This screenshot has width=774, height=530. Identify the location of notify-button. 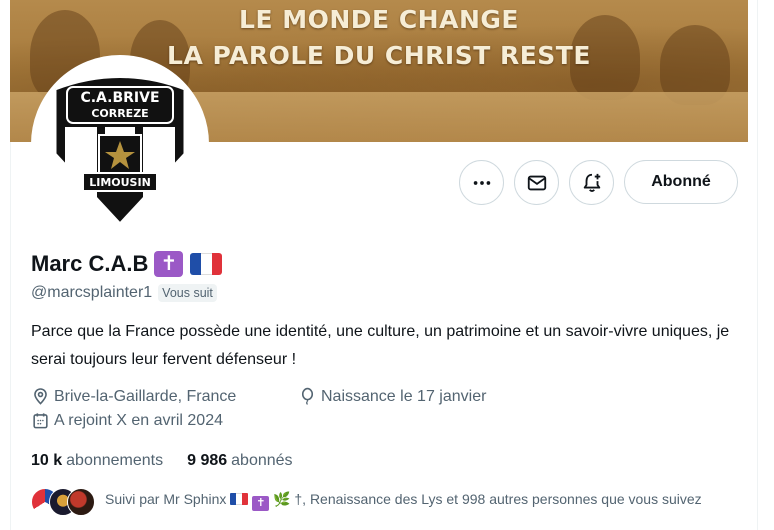
(591, 182).